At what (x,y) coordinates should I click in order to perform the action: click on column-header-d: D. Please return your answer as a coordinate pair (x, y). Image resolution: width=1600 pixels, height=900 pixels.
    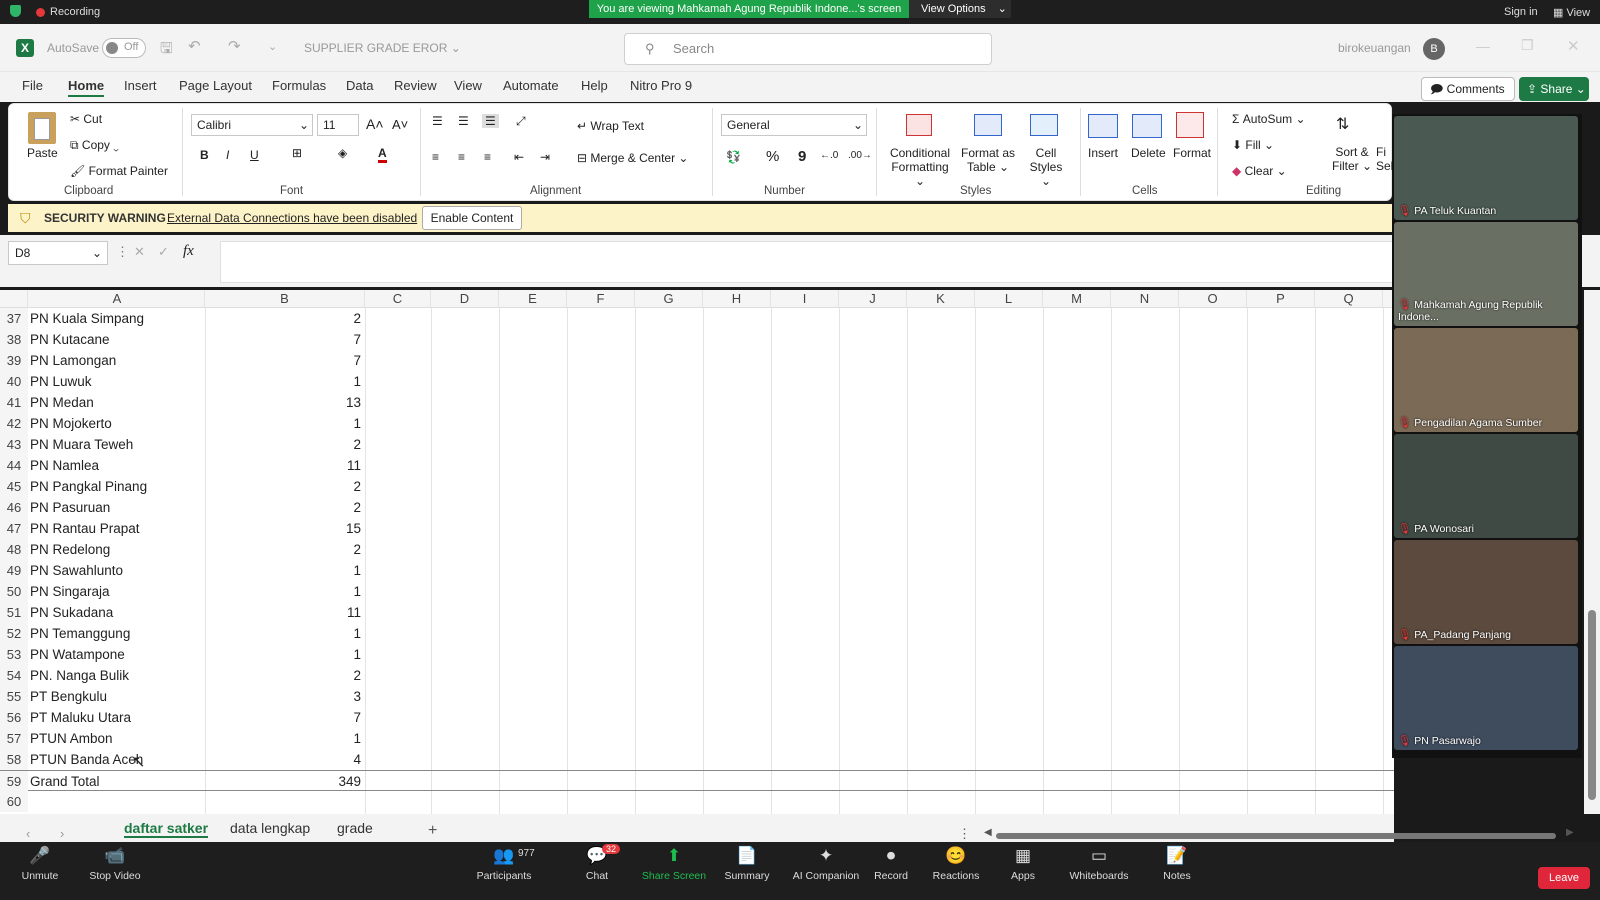
    Looking at the image, I should click on (465, 299).